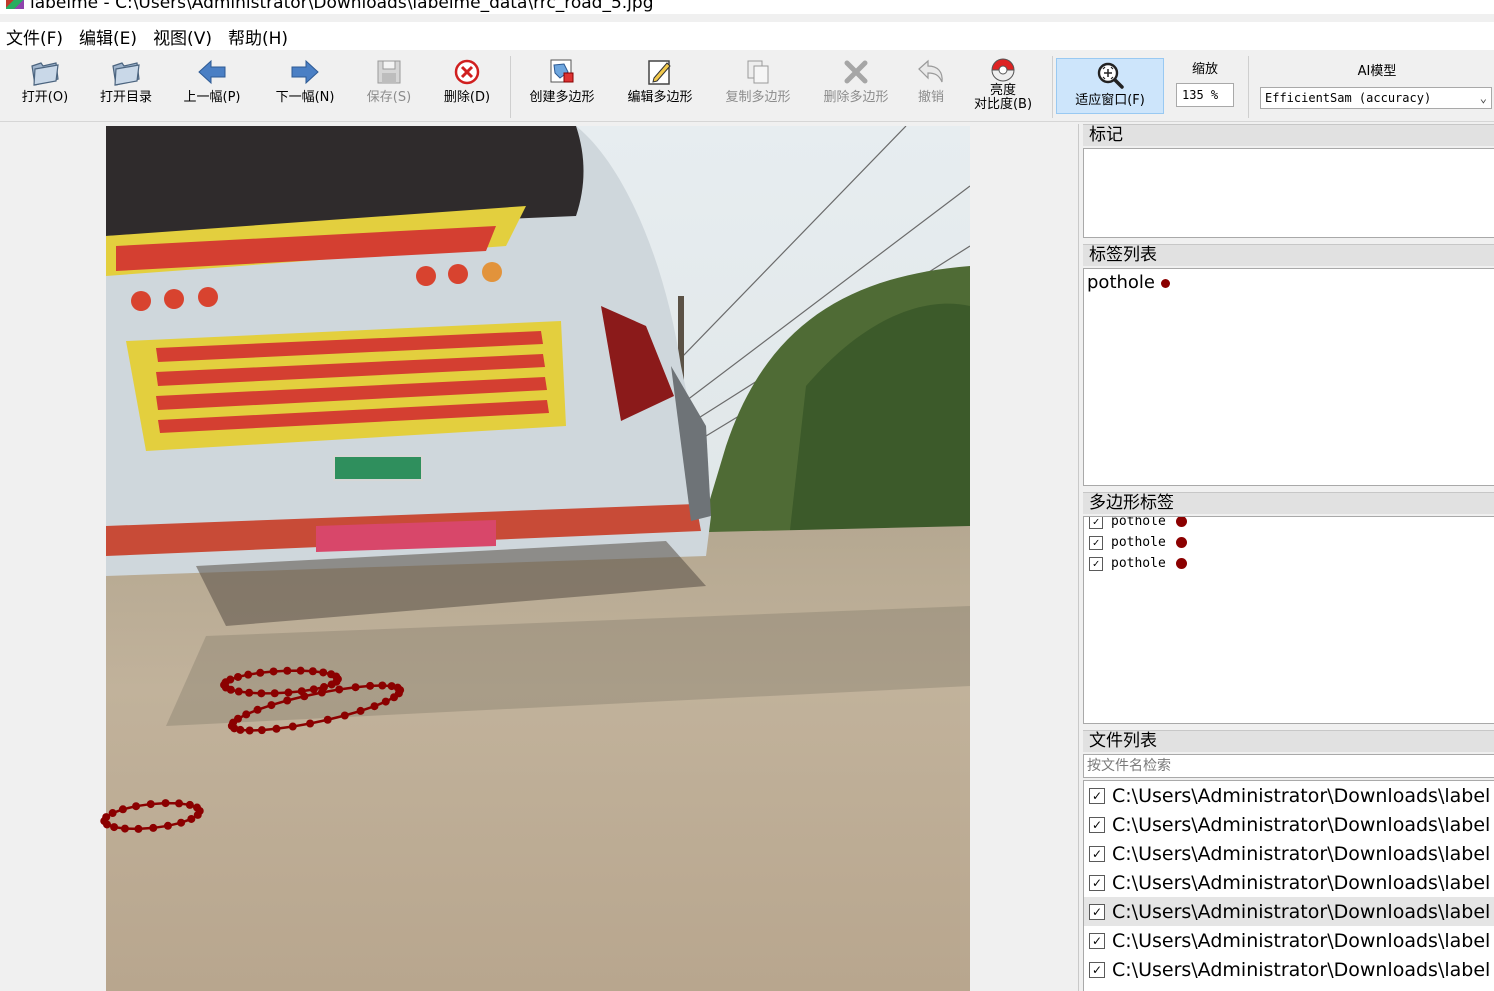  What do you see at coordinates (1205, 95) in the screenshot?
I see `zoom-input` at bounding box center [1205, 95].